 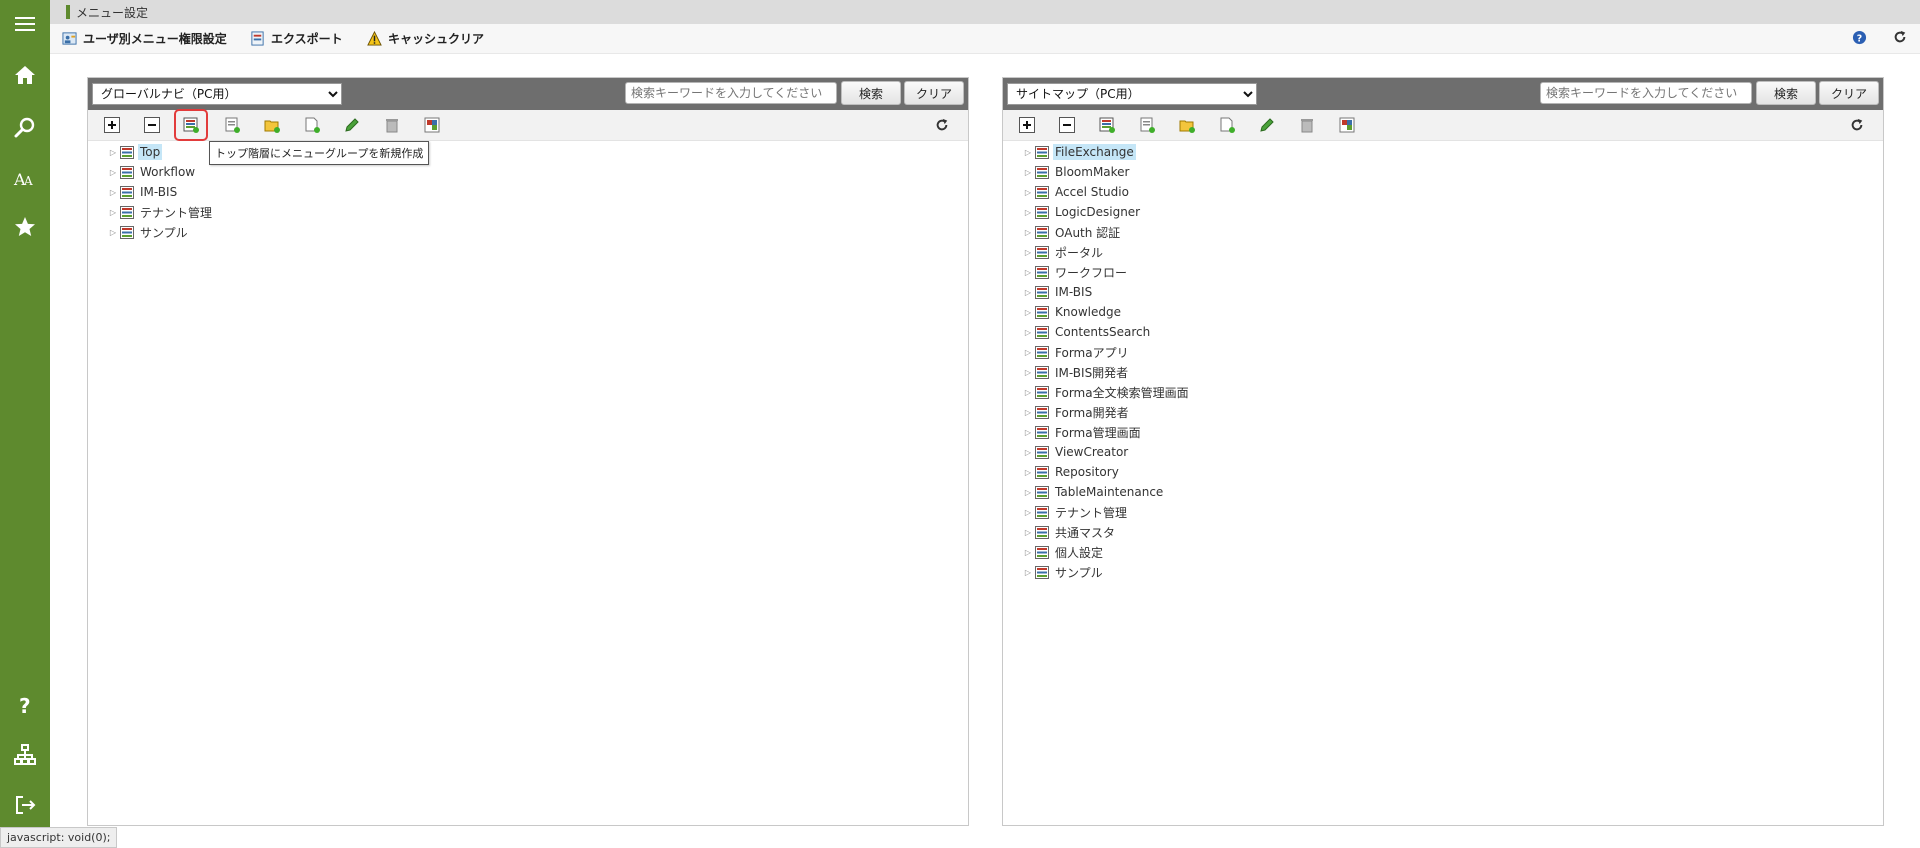 I want to click on tree-node: ▷ TableMaintenance, so click(x=1453, y=492).